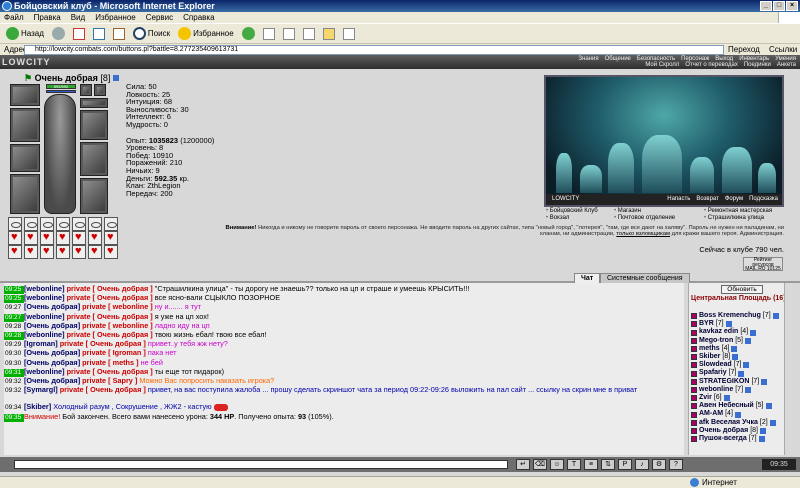 The height and width of the screenshot is (488, 800). Describe the element at coordinates (716, 390) in the screenshot. I see `user-name: webonline` at that location.